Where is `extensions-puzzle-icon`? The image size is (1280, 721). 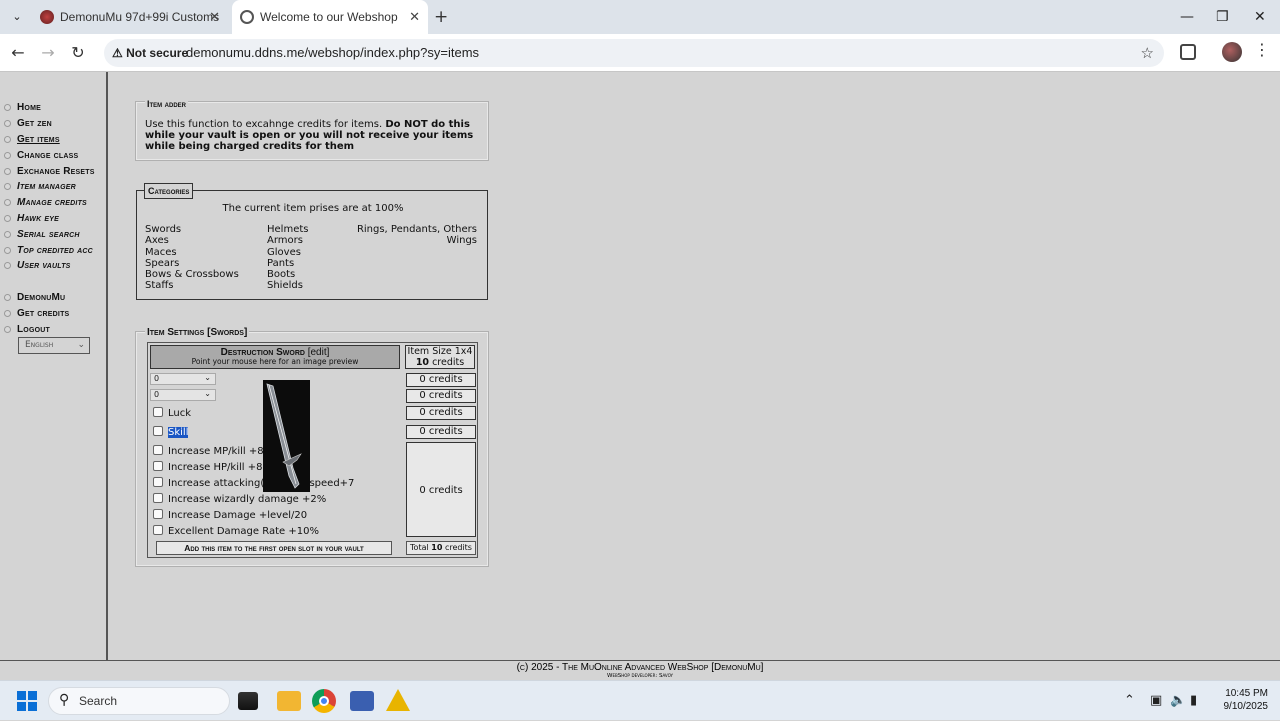
extensions-puzzle-icon is located at coordinates (1188, 52).